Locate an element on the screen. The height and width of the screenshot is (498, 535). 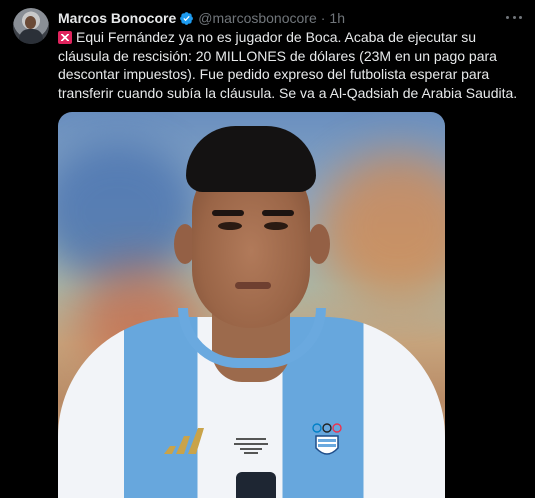
tweet-timestamp: 1h is located at coordinates (337, 18).